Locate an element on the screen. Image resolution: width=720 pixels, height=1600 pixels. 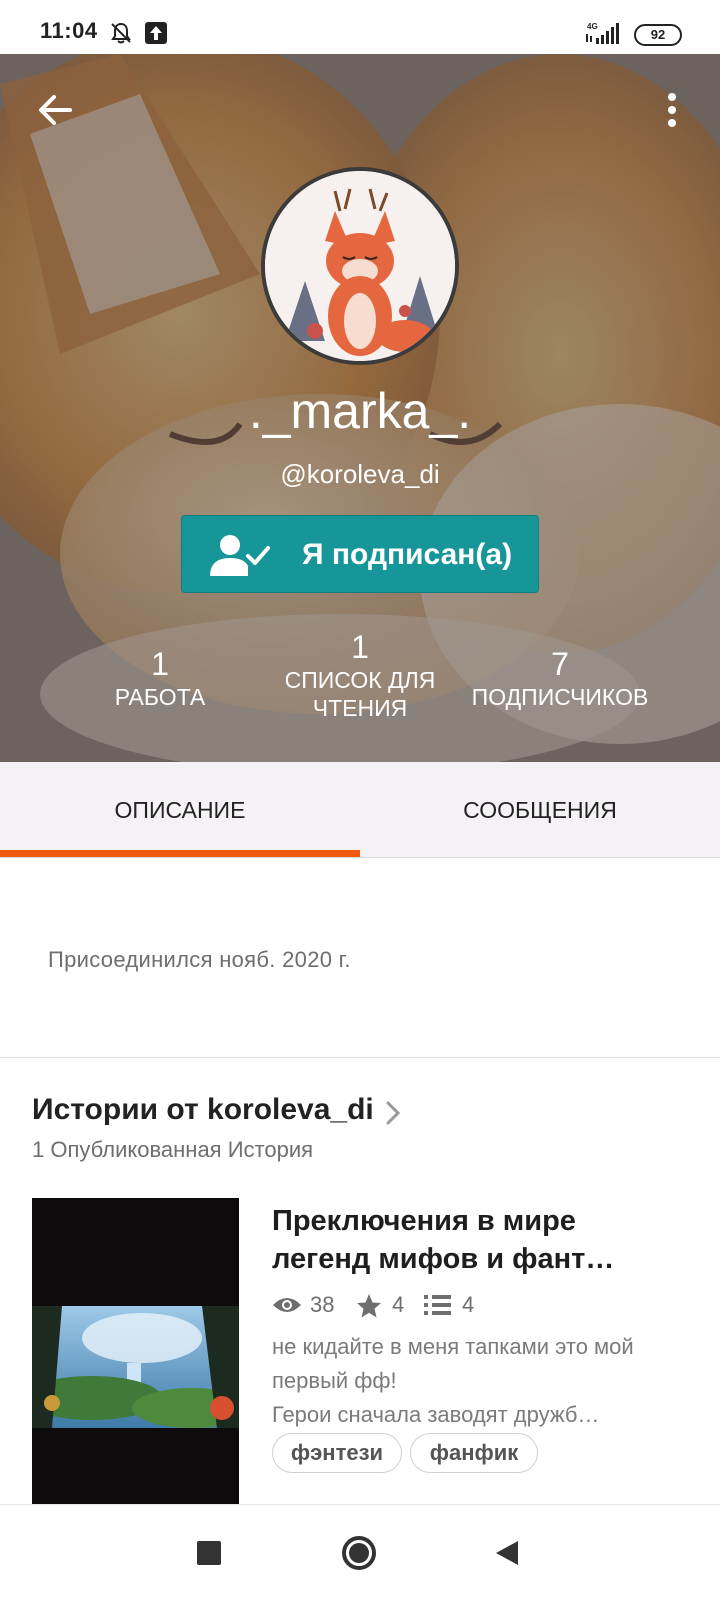
battery-icon: 92 is located at coordinates (658, 35).